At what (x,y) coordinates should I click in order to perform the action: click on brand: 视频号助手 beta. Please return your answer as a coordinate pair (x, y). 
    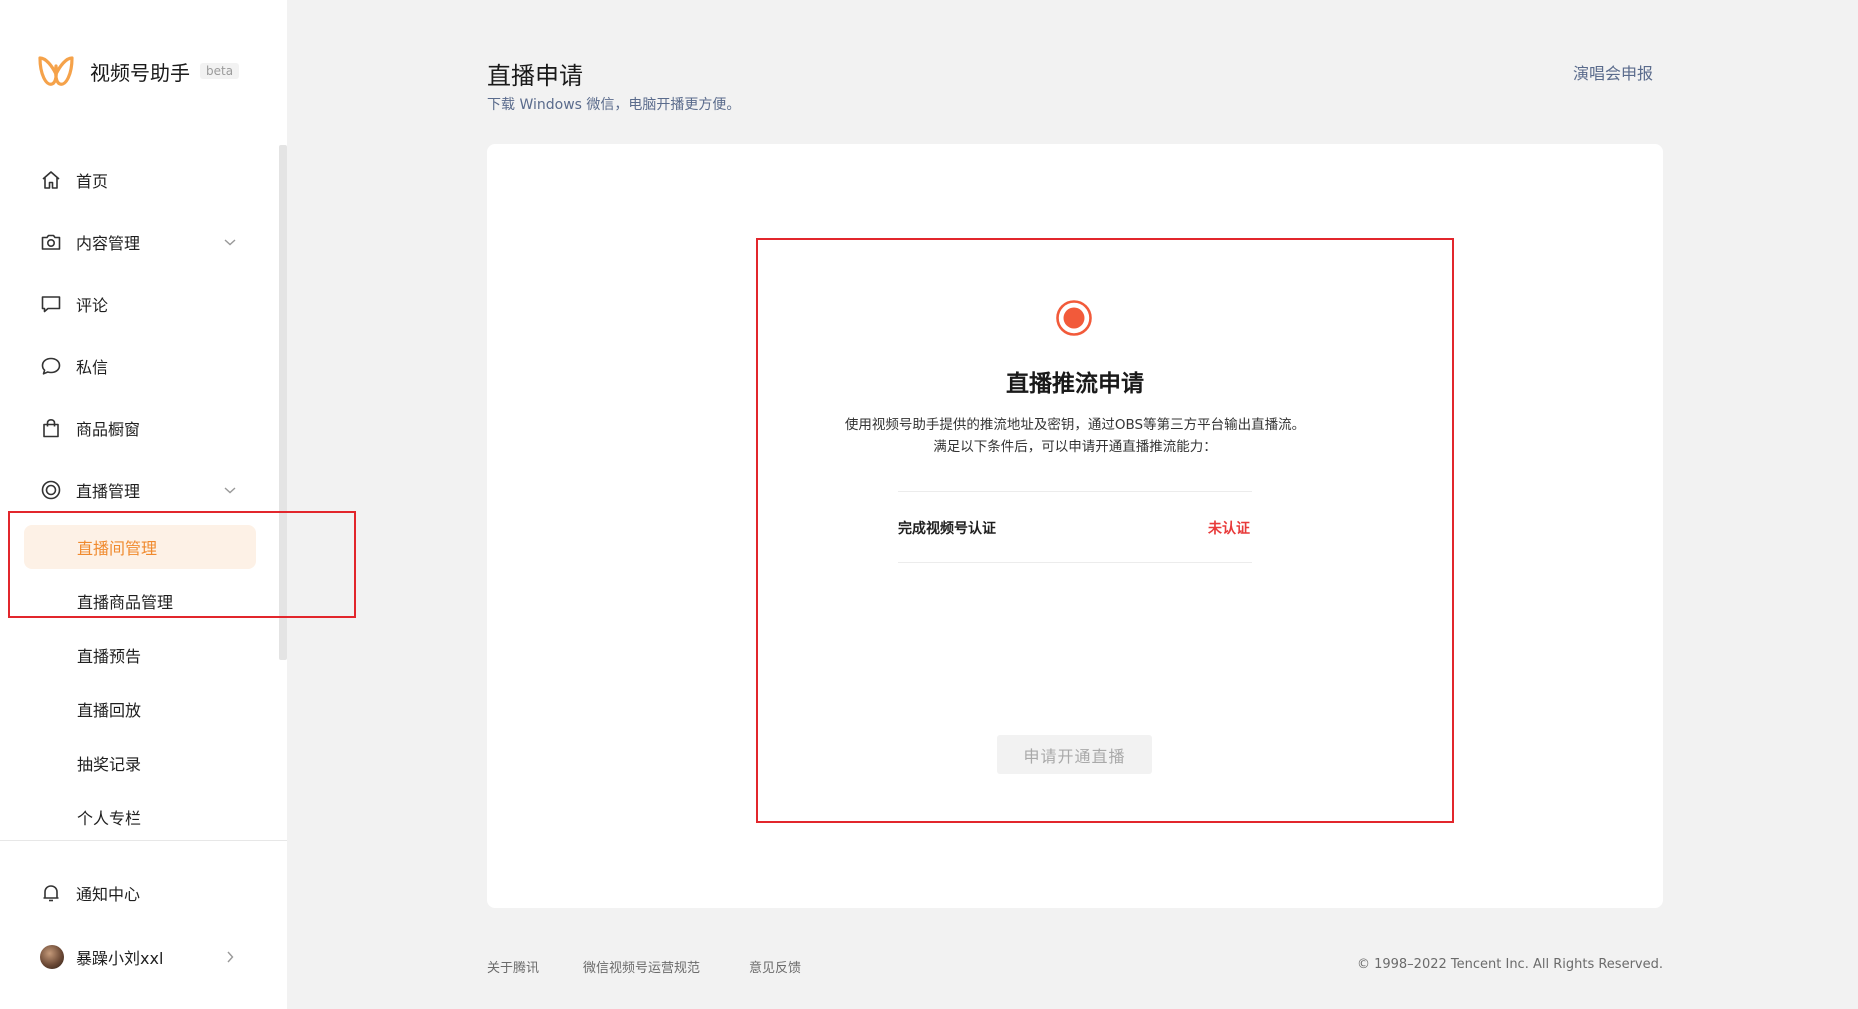
    Looking at the image, I should click on (138, 71).